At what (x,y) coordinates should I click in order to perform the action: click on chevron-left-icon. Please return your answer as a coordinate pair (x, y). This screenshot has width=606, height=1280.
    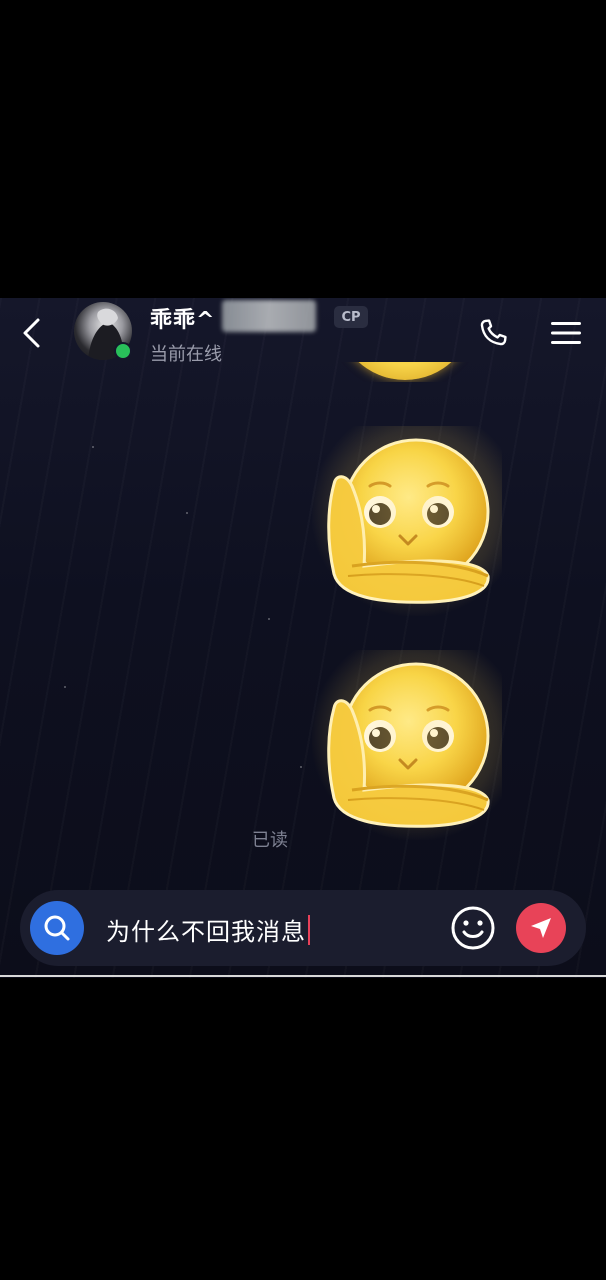
    Looking at the image, I should click on (31, 333).